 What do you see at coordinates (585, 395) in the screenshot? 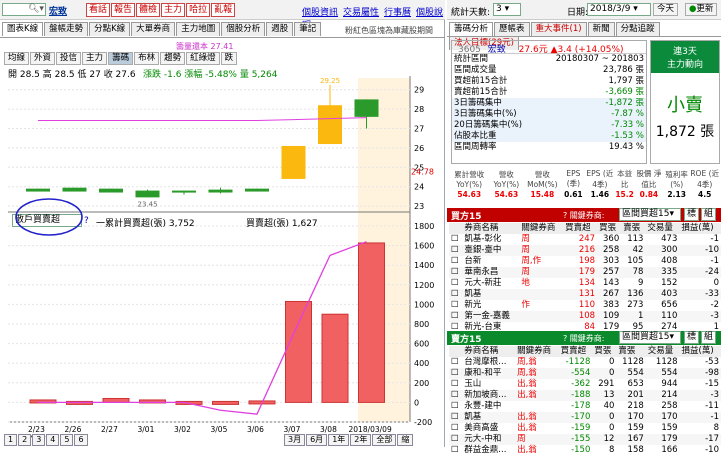
I see `table-row: ☐ 新加坡商... 出,翁 -188 13 201 214 -3` at bounding box center [585, 395].